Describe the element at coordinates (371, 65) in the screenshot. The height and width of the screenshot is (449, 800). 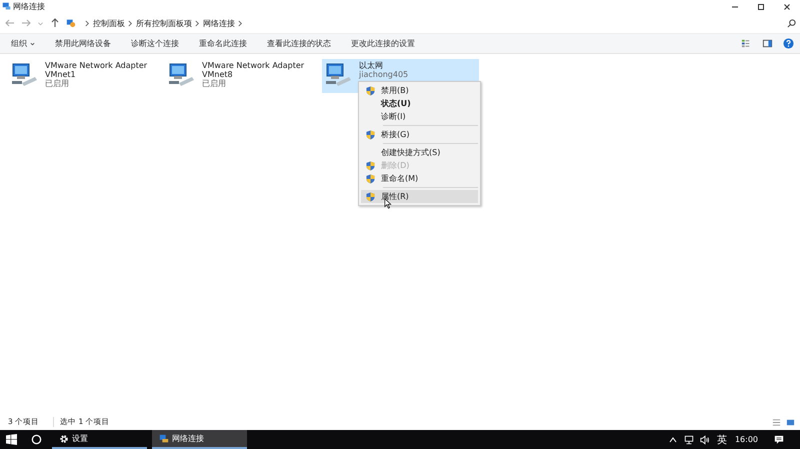
I see `adapter-name: 以太网` at that location.